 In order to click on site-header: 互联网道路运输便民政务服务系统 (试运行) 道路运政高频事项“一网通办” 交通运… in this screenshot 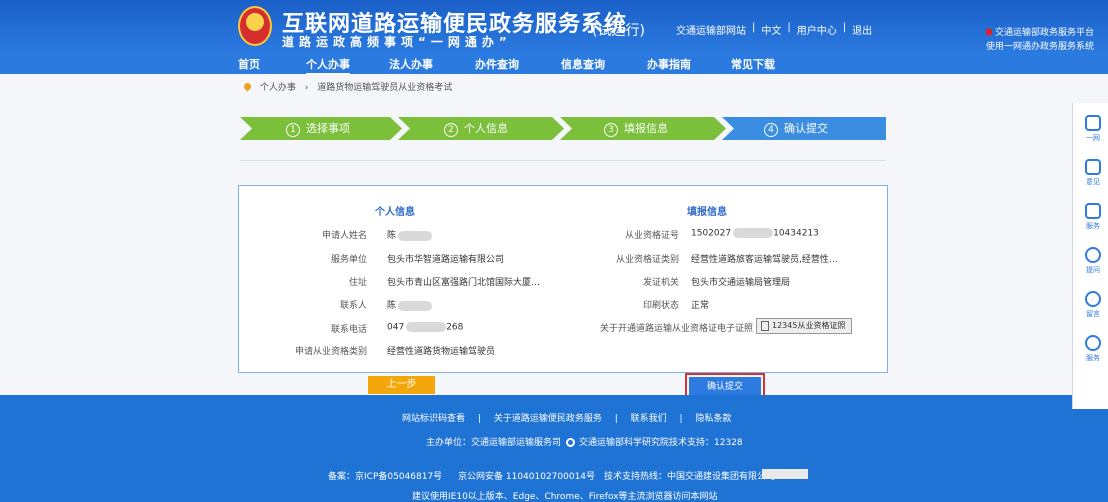, I will do `click(554, 27)`.